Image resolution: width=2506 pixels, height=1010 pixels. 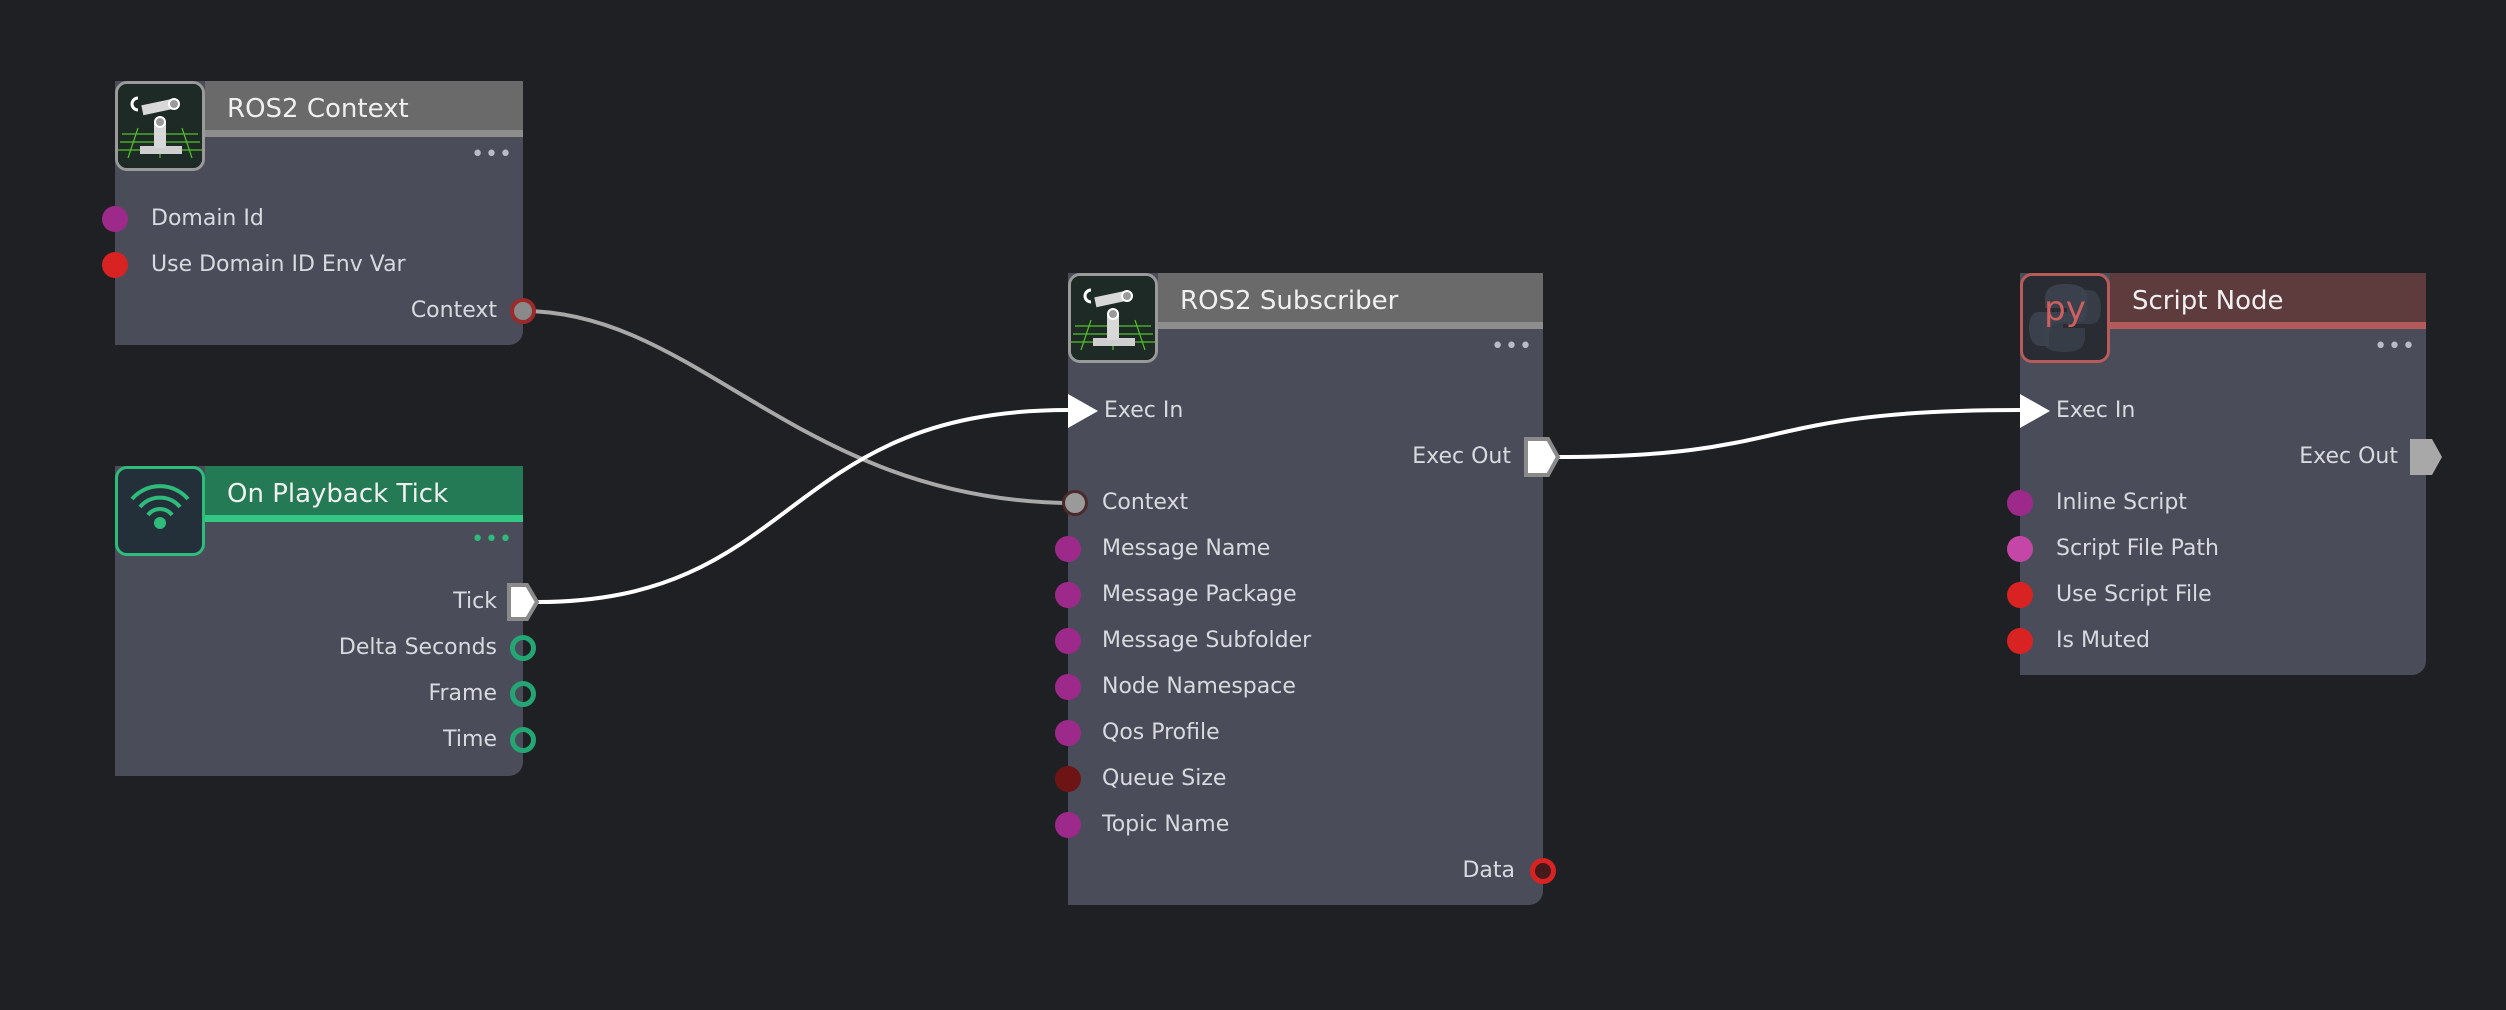 What do you see at coordinates (318, 109) in the screenshot?
I see `node-title: ROS2 Context` at bounding box center [318, 109].